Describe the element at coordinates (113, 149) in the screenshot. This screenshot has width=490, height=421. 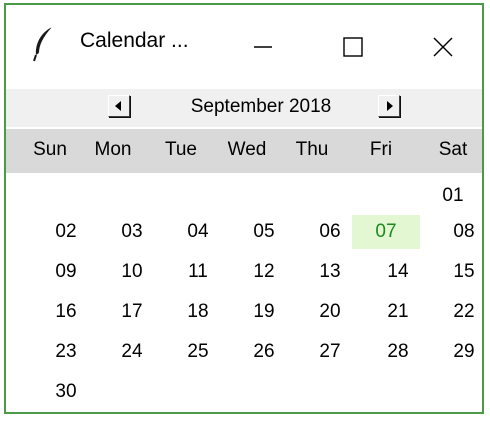
I see `weekday-label: Mon` at that location.